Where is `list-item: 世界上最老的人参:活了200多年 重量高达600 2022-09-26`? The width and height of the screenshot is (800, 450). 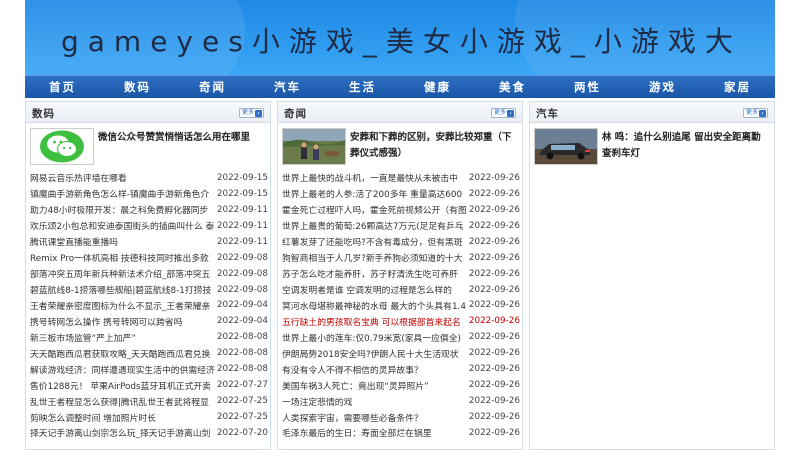 list-item: 世界上最老的人参:活了200多年 重量高达600 2022-09-26 is located at coordinates (401, 194).